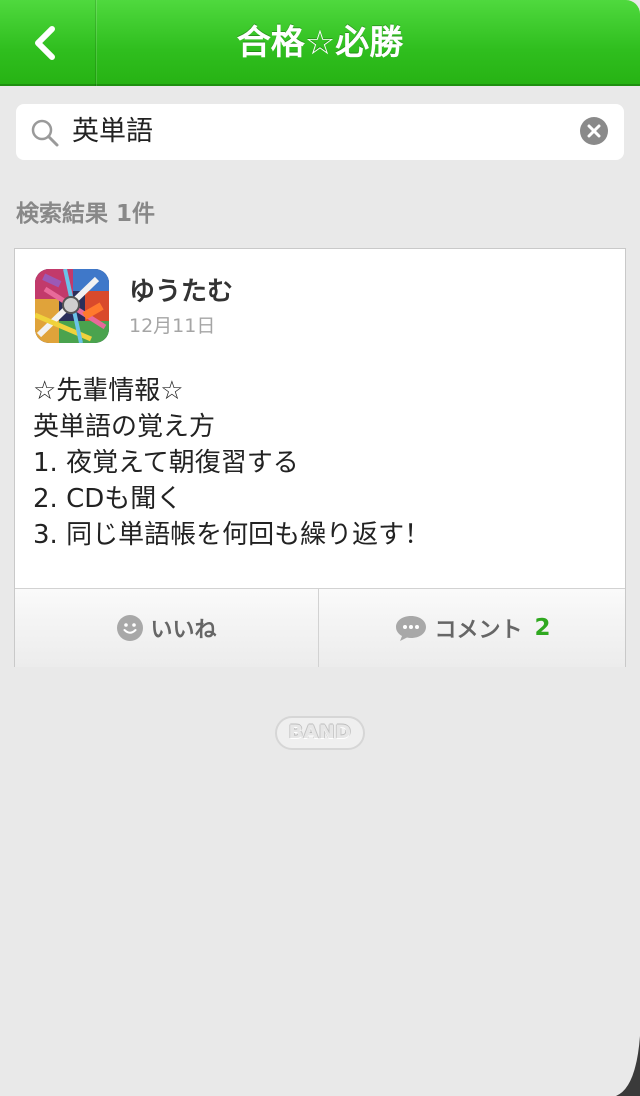  Describe the element at coordinates (166, 463) in the screenshot. I see `post-line: 1. 夜覚えて朝復習する` at that location.